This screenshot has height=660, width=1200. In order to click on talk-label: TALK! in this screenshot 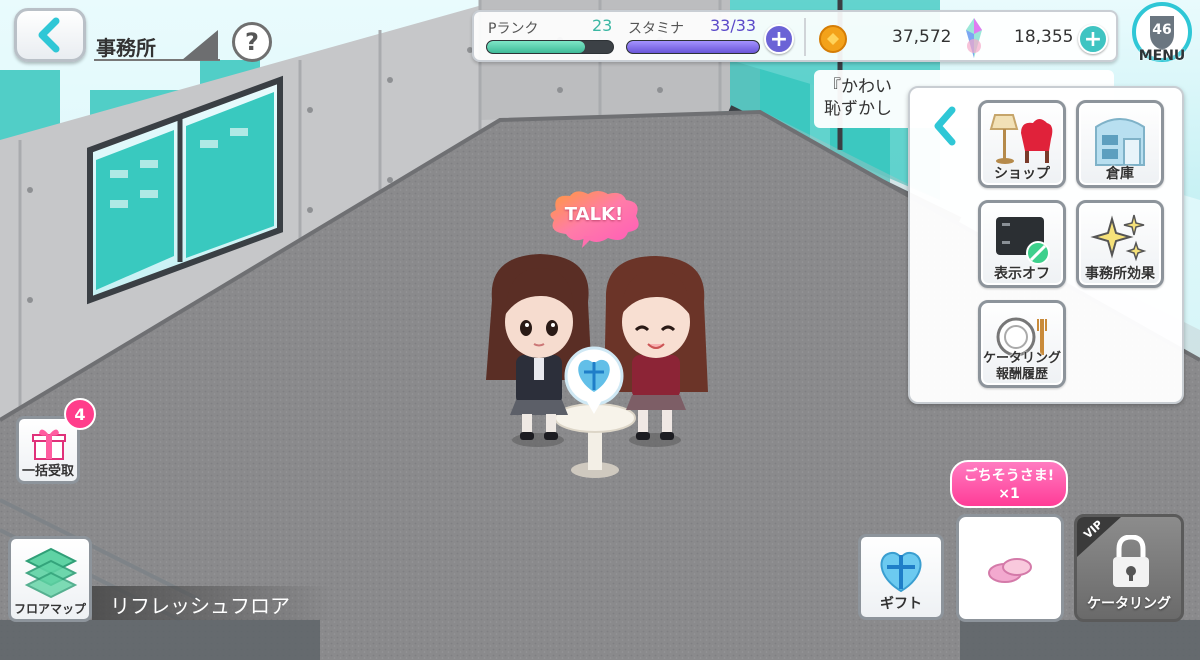, I will do `click(594, 214)`.